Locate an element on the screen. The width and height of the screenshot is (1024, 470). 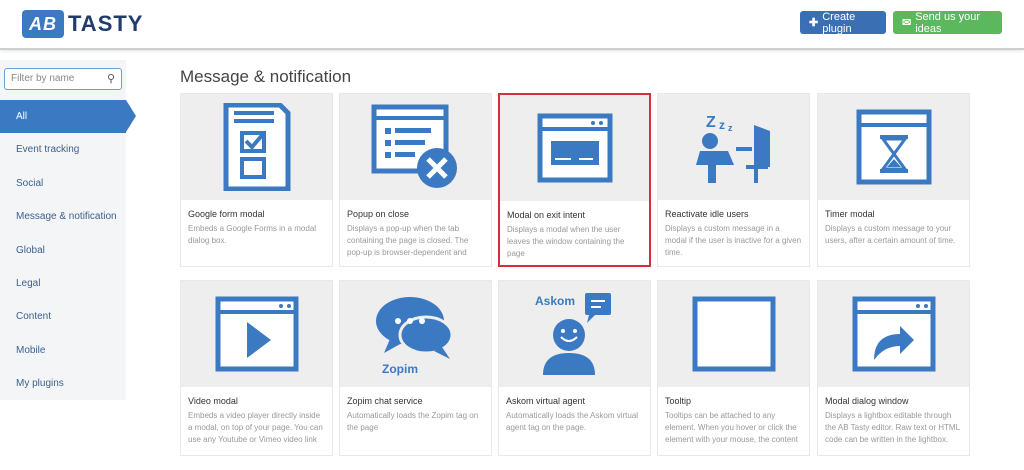
create-plugin-button: ✚ Create plugin is located at coordinates (843, 22).